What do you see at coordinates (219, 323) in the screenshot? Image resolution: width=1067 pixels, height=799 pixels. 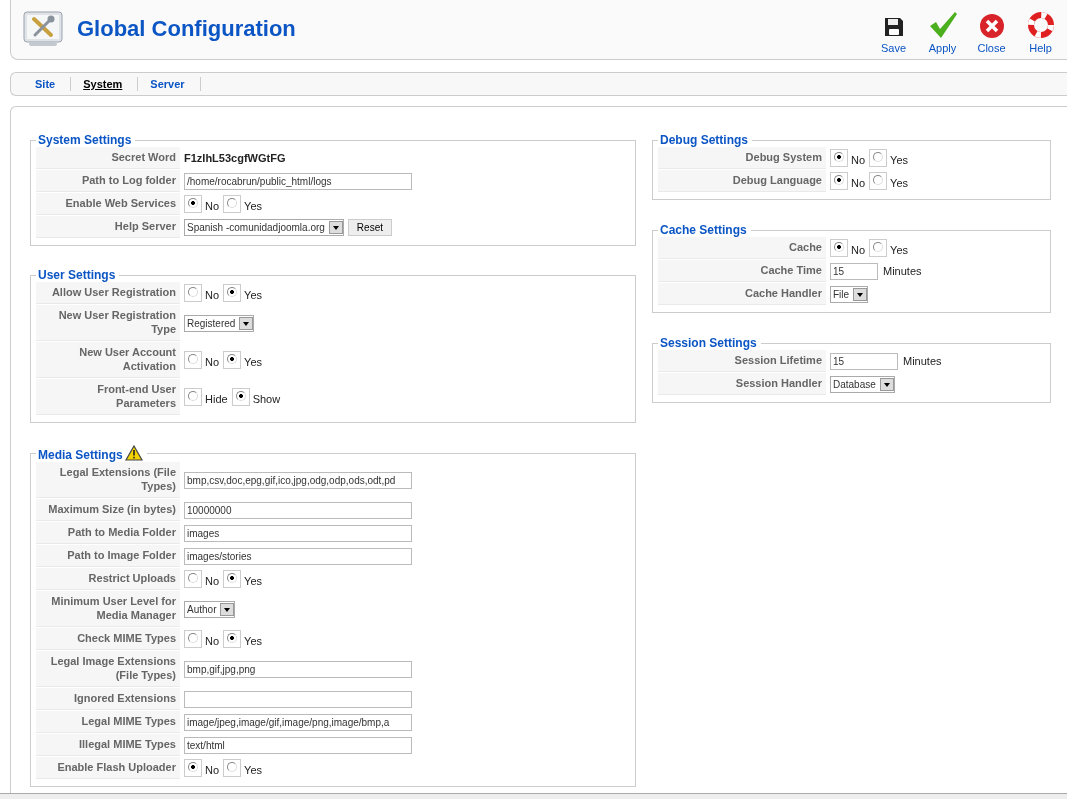 I see `dropdown: Registered` at bounding box center [219, 323].